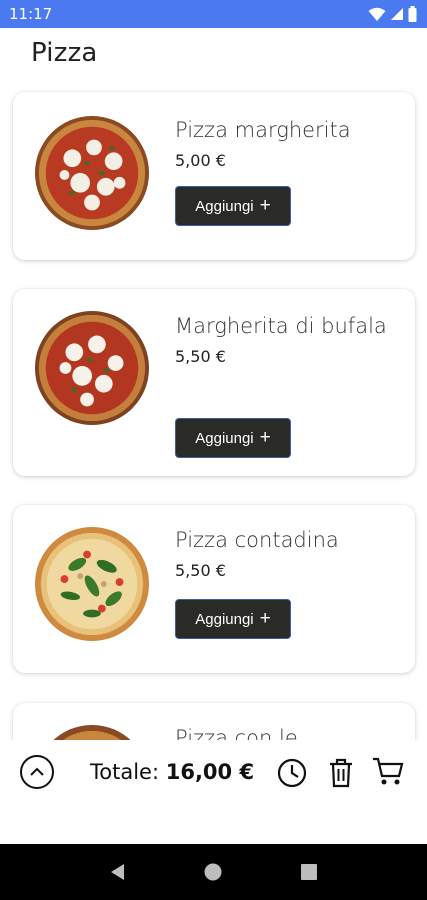 Image resolution: width=427 pixels, height=900 pixels. Describe the element at coordinates (92, 368) in the screenshot. I see `pizza-bufala-image` at that location.